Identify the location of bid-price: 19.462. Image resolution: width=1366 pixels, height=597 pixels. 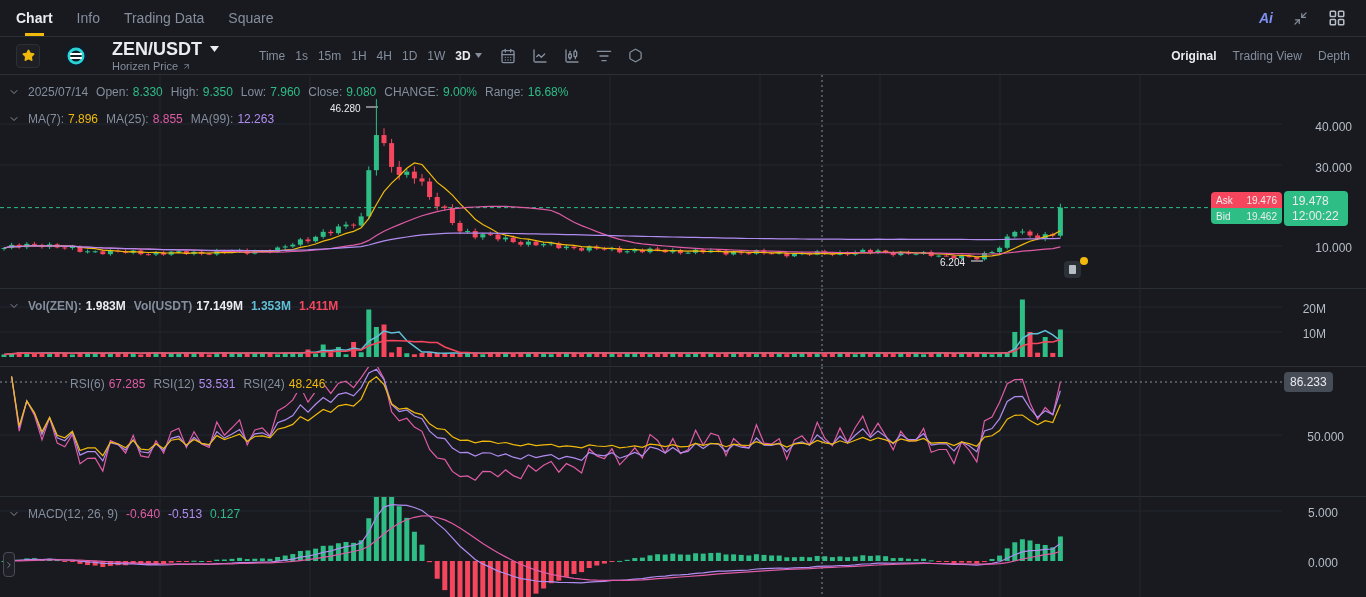
(1261, 216).